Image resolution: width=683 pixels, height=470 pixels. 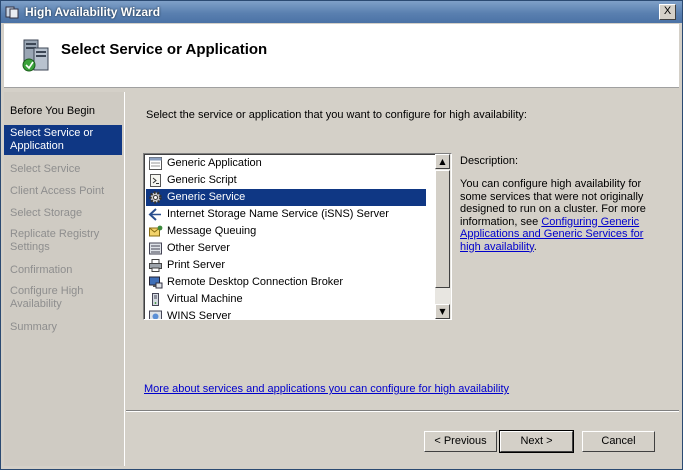 I want to click on step-confirmation: Confirmation, so click(x=41, y=270).